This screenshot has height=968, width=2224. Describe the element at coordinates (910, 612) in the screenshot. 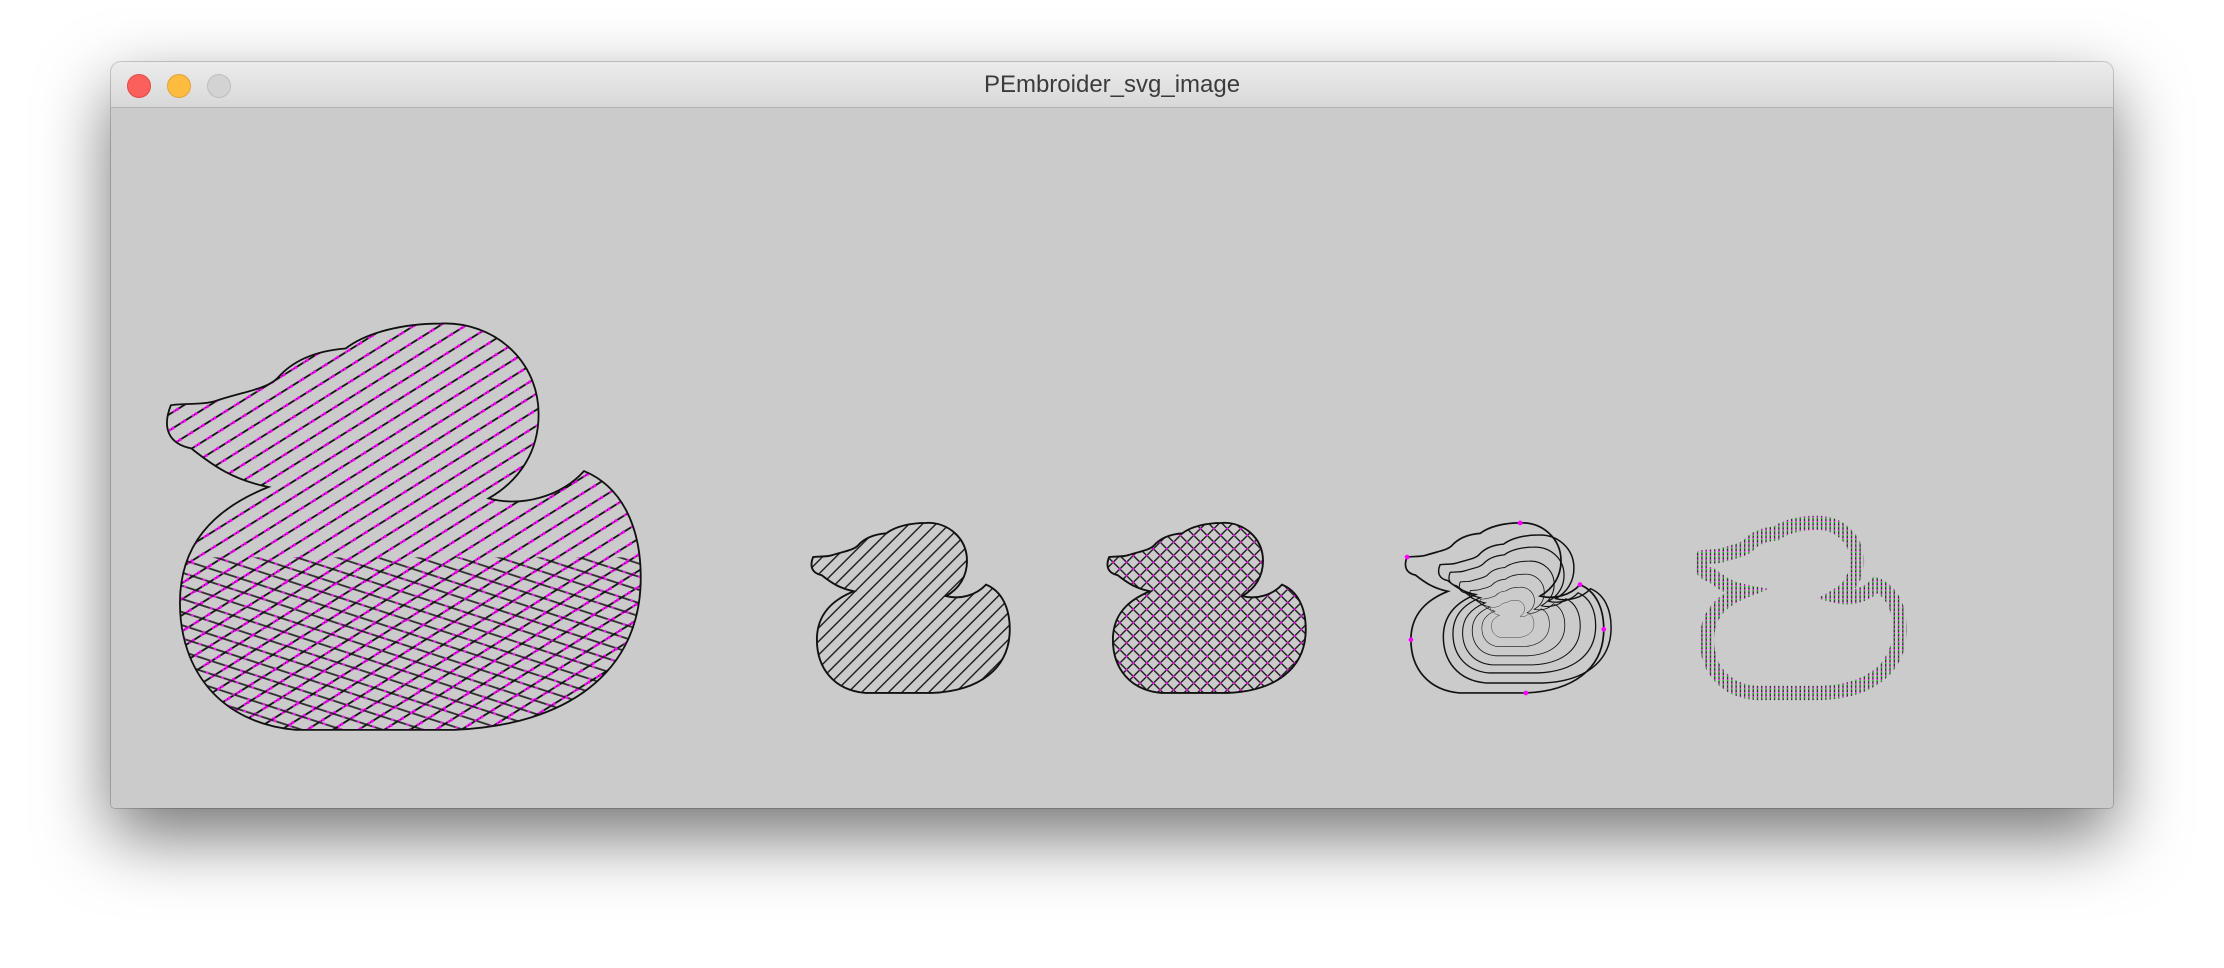

I see `duck-hatch-fill` at that location.